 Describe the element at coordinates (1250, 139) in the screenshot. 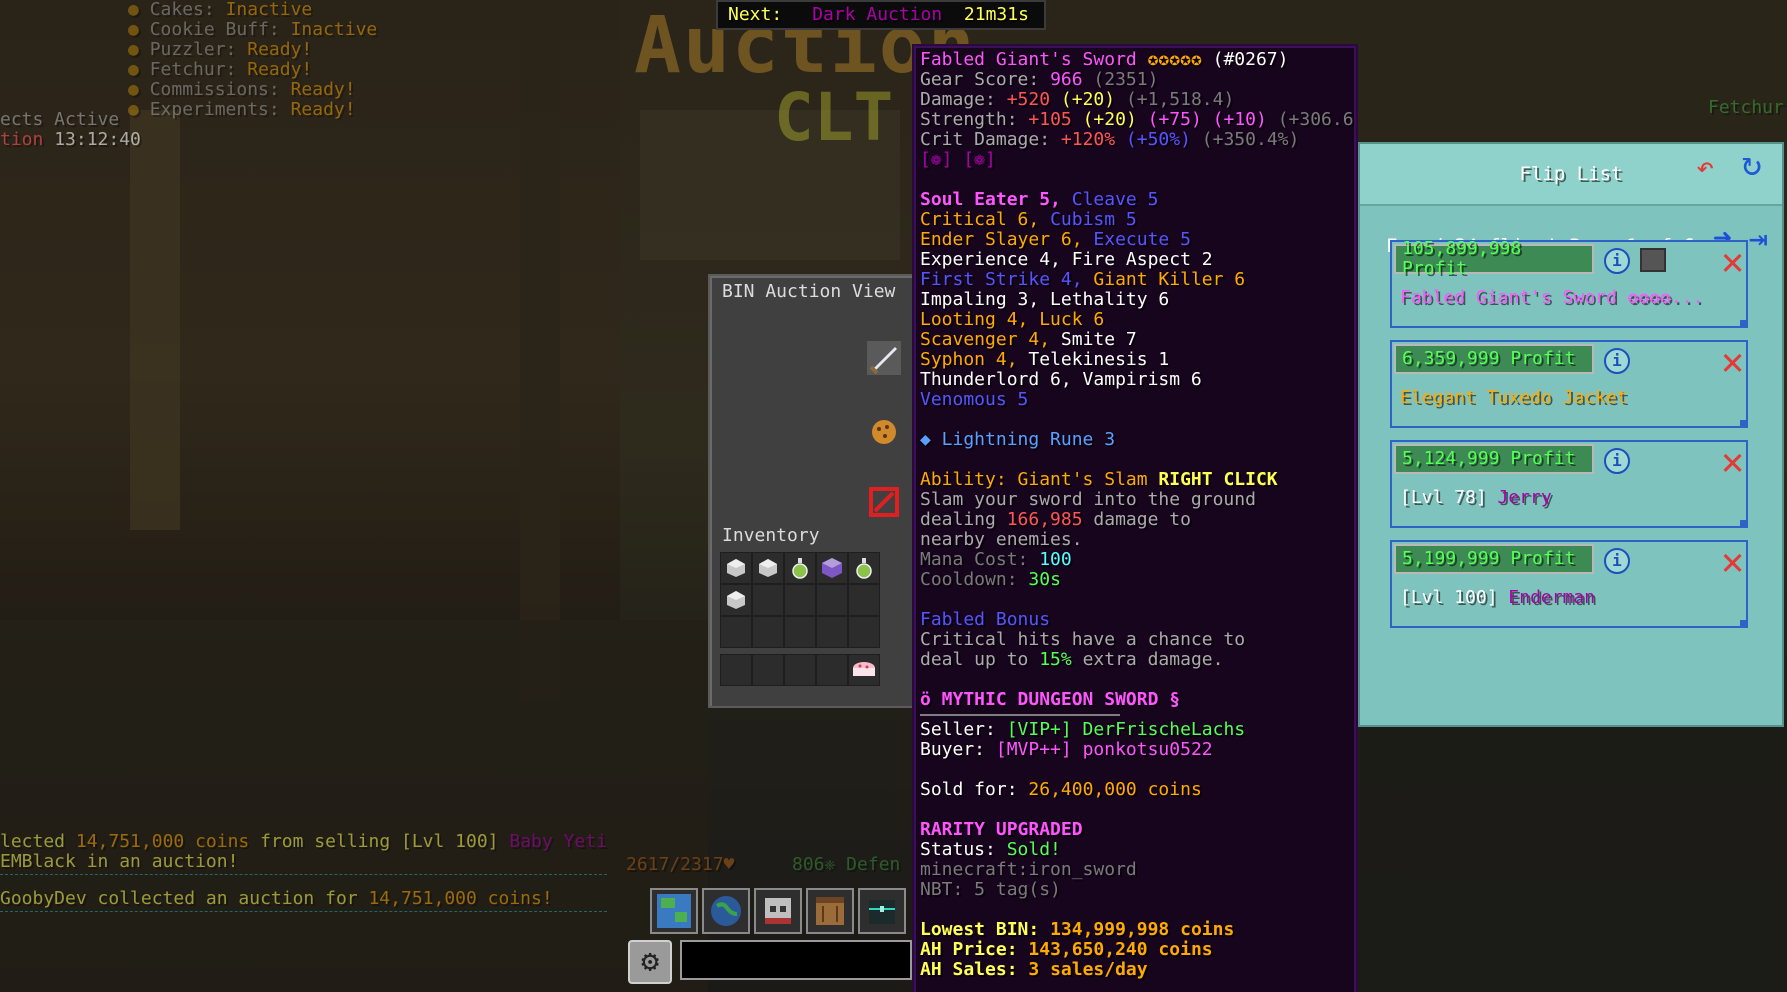

I see `crit-c: (+350.4%)` at that location.